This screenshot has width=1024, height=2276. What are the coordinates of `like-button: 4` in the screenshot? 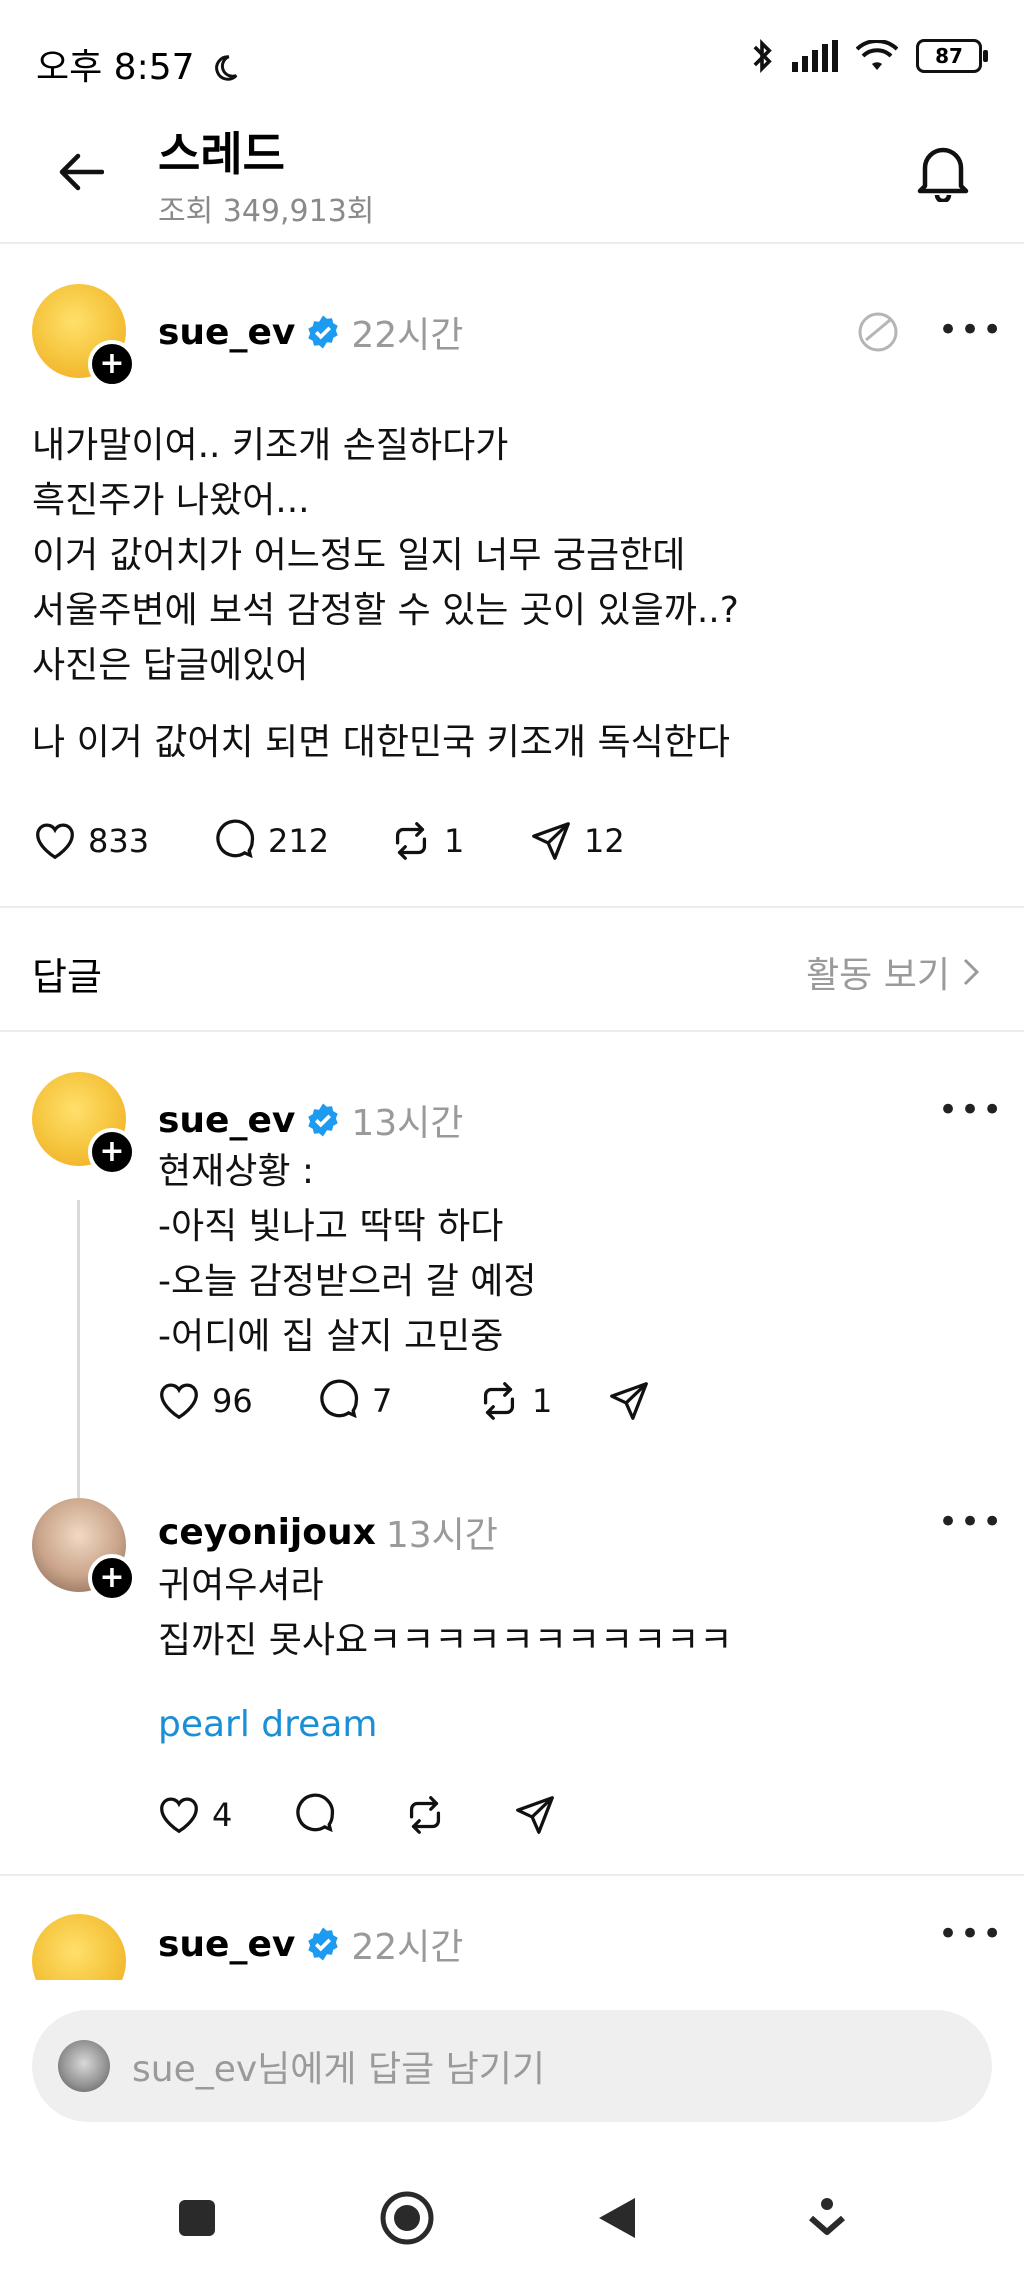 It's located at (224, 1815).